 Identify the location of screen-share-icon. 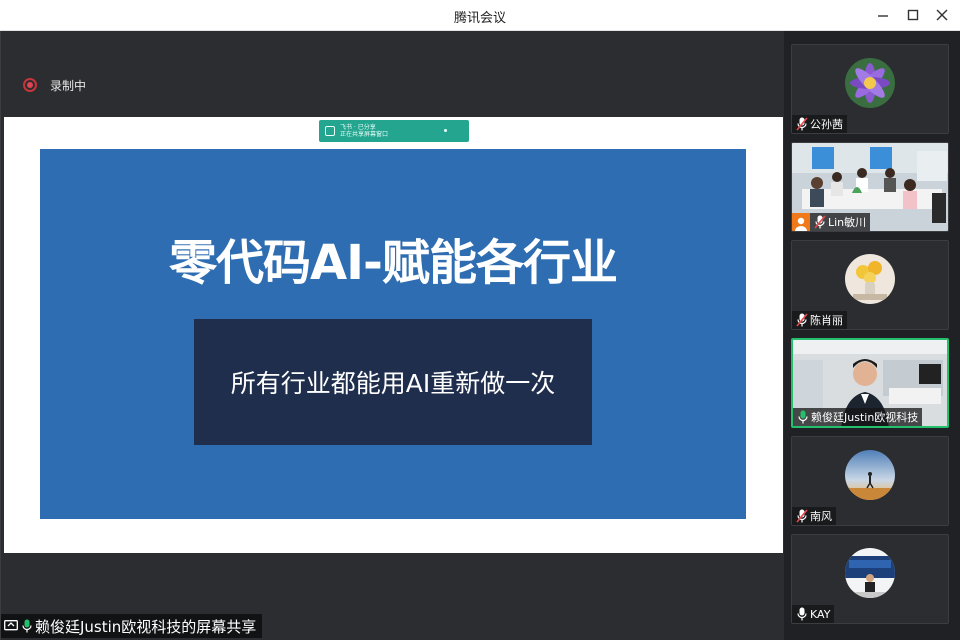
(11, 625).